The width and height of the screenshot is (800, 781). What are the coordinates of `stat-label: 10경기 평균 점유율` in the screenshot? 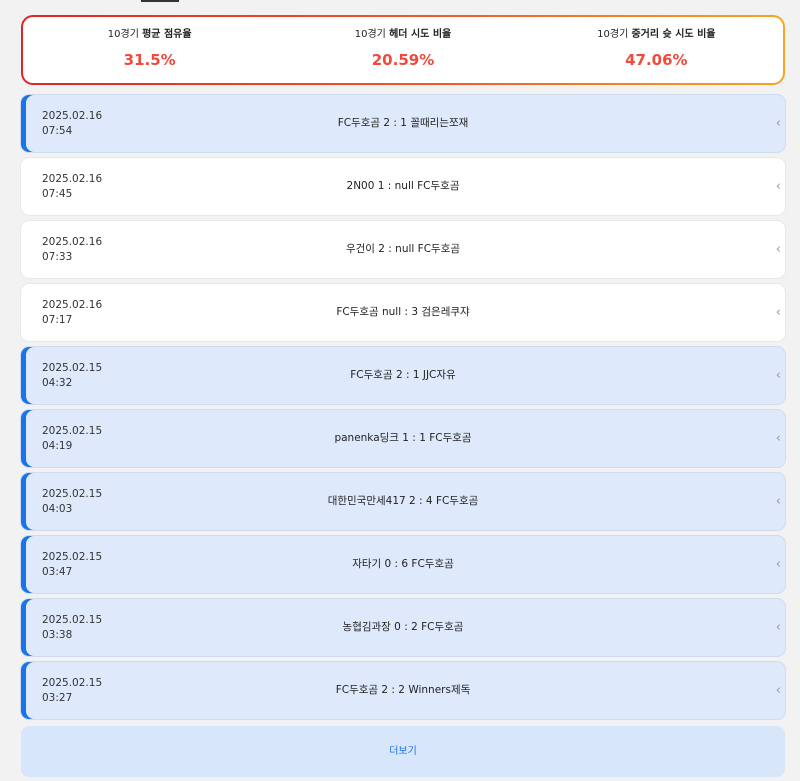 It's located at (149, 35).